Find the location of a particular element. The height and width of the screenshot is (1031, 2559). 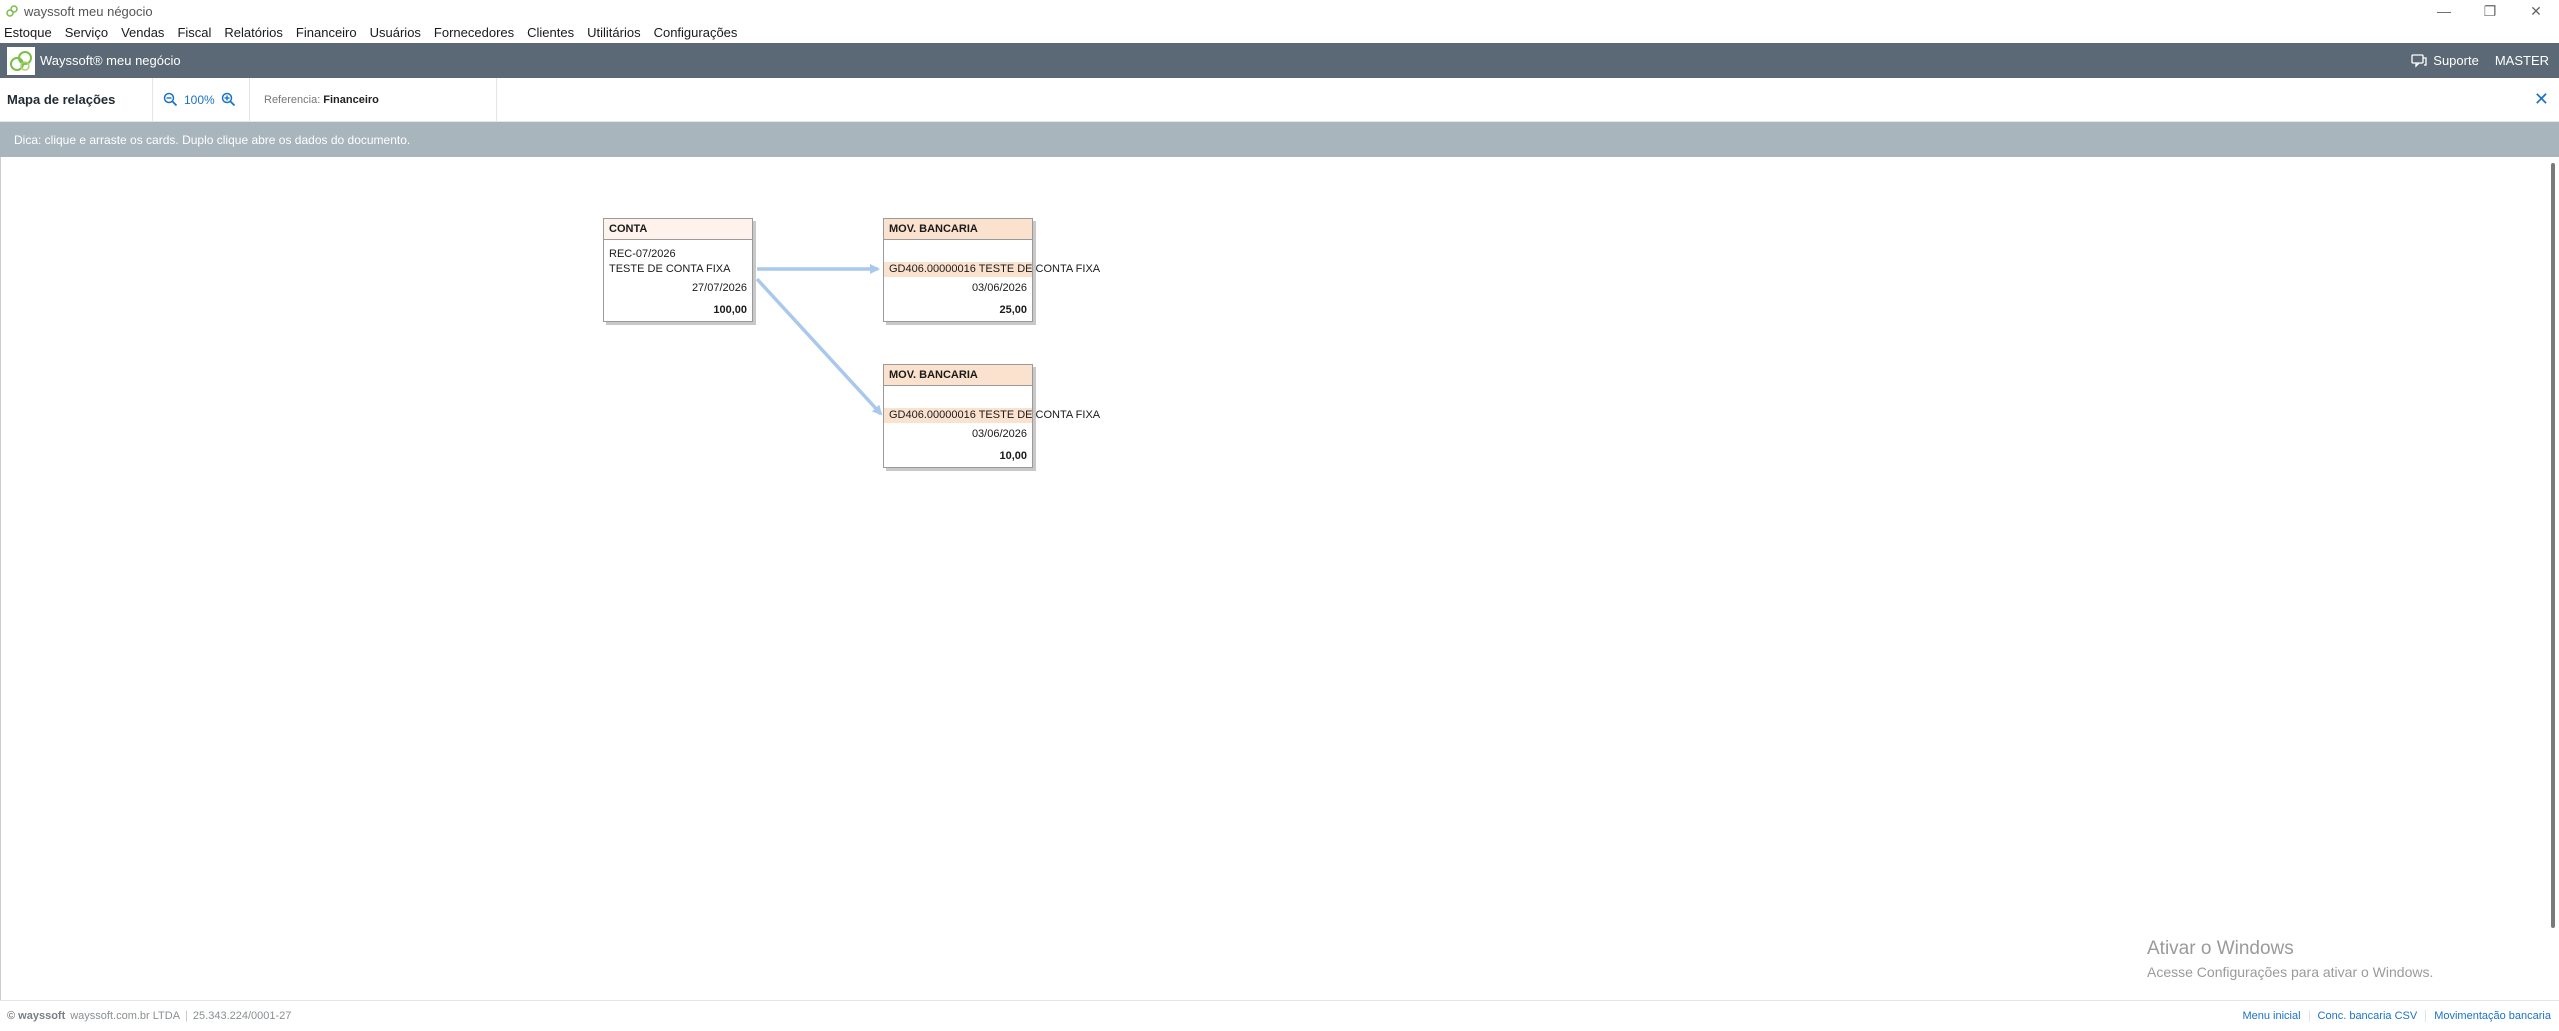

menu-clientes: Clientes is located at coordinates (550, 32).